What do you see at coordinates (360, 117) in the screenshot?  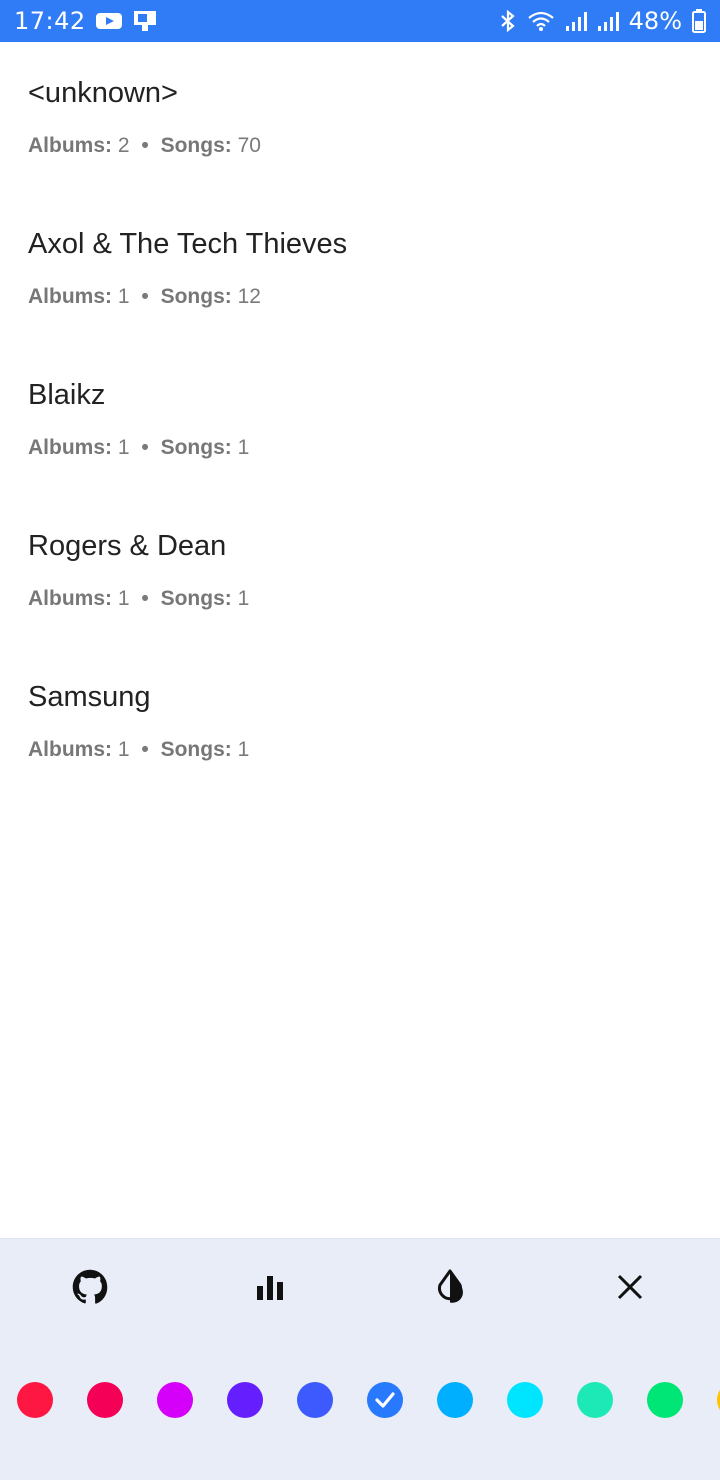 I see `artist-list-item: <unknown> Albums: 2 • Songs: 70` at bounding box center [360, 117].